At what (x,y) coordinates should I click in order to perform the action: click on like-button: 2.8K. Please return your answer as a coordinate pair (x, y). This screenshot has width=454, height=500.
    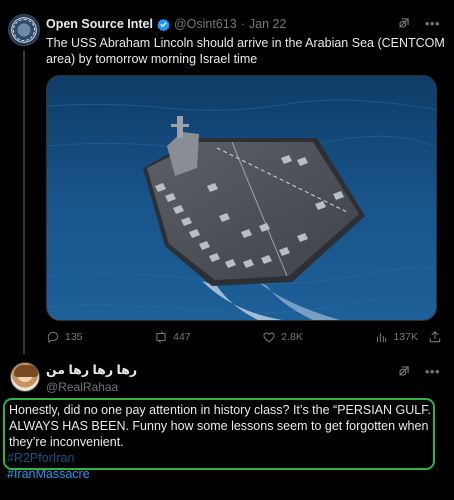
    Looking at the image, I should click on (282, 337).